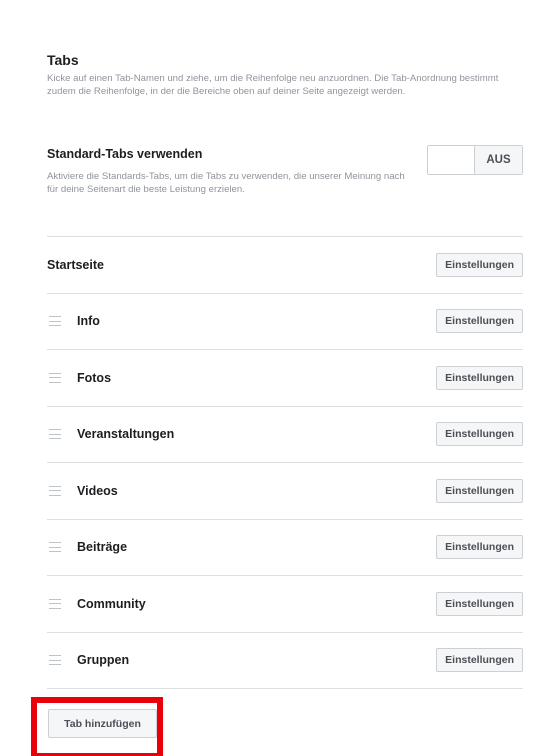 The width and height of the screenshot is (559, 756). What do you see at coordinates (75, 264) in the screenshot?
I see `tab-name: Startseite` at bounding box center [75, 264].